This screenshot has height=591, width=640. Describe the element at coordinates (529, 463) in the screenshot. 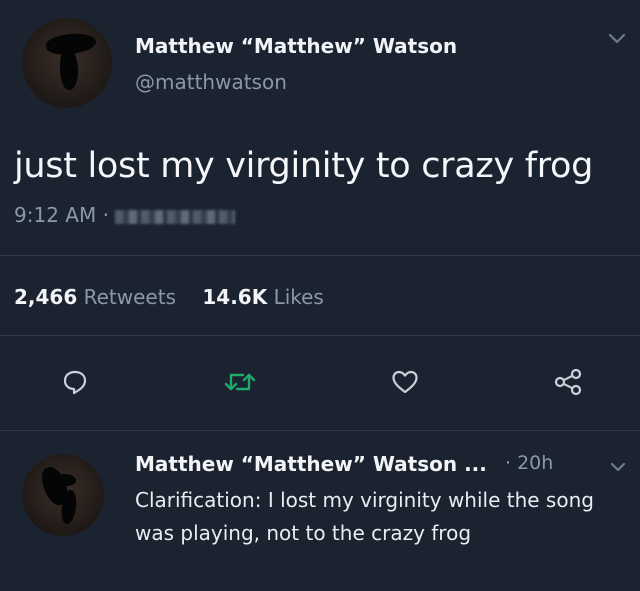

I see `reply-time: · 20h` at that location.